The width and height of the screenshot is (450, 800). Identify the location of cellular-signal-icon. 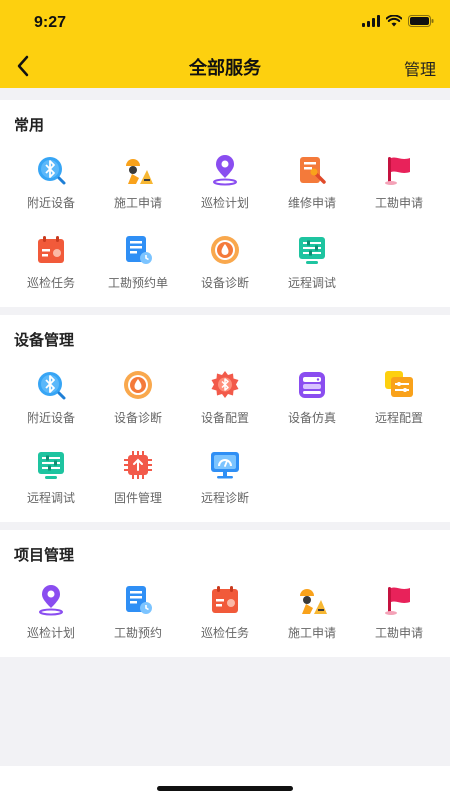
(371, 21).